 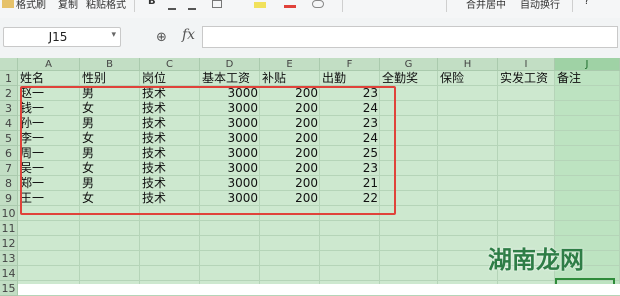 I want to click on column-header-h: H, so click(x=468, y=64).